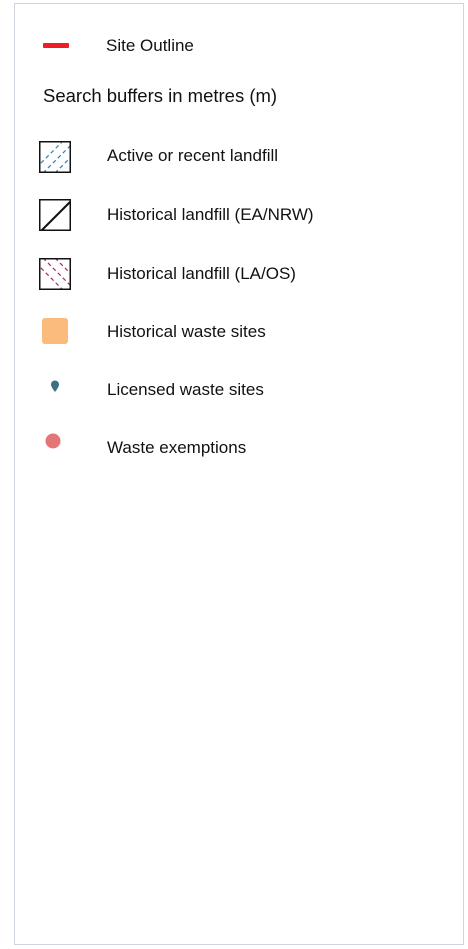 The width and height of the screenshot is (468, 949). I want to click on legend-item-label: Licensed waste sites, so click(185, 389).